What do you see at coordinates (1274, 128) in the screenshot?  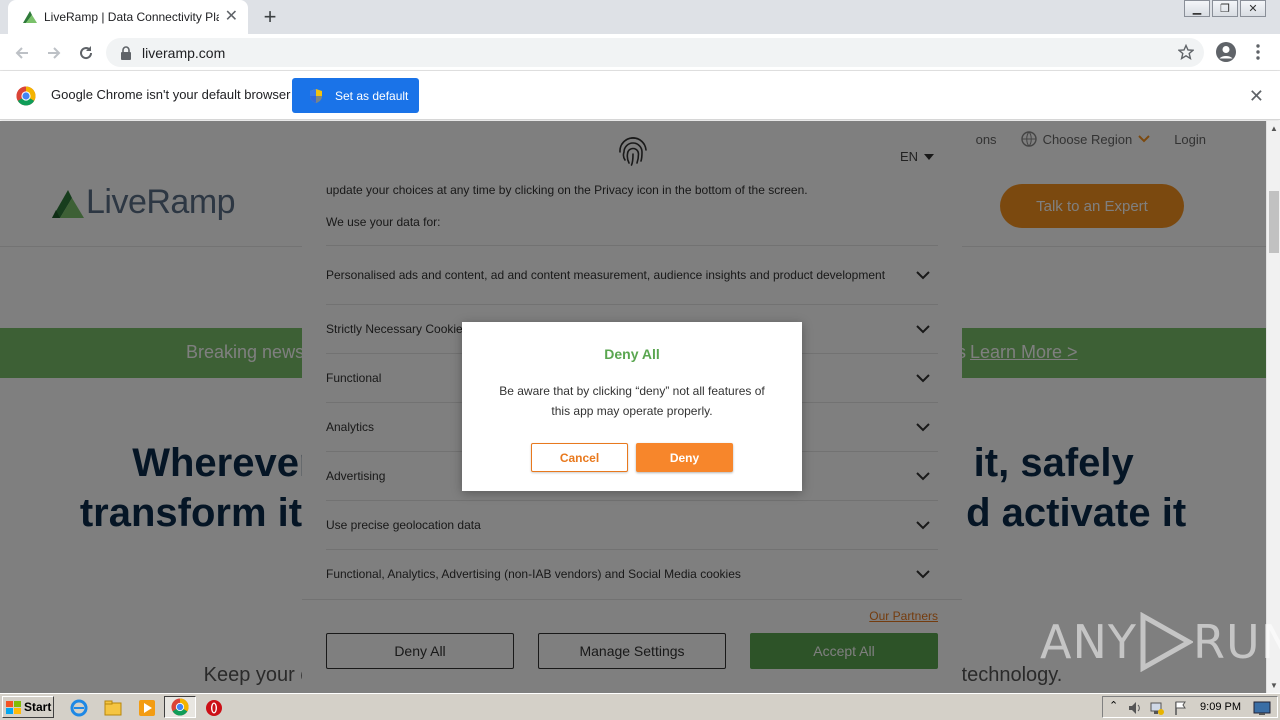 I see `scroll-up-arrow-icon: ▲` at bounding box center [1274, 128].